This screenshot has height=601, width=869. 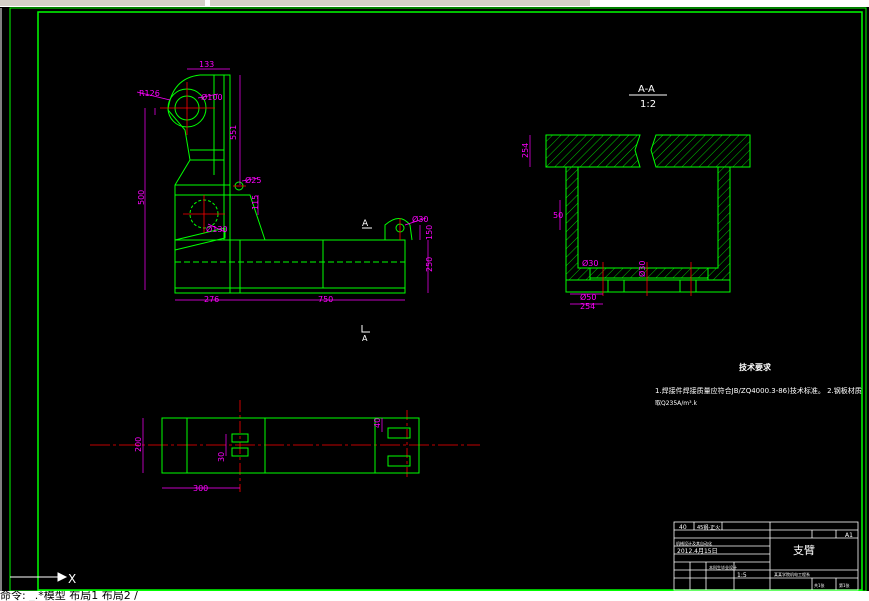 What do you see at coordinates (233, 132) in the screenshot?
I see `dim-upper-height: 551` at bounding box center [233, 132].